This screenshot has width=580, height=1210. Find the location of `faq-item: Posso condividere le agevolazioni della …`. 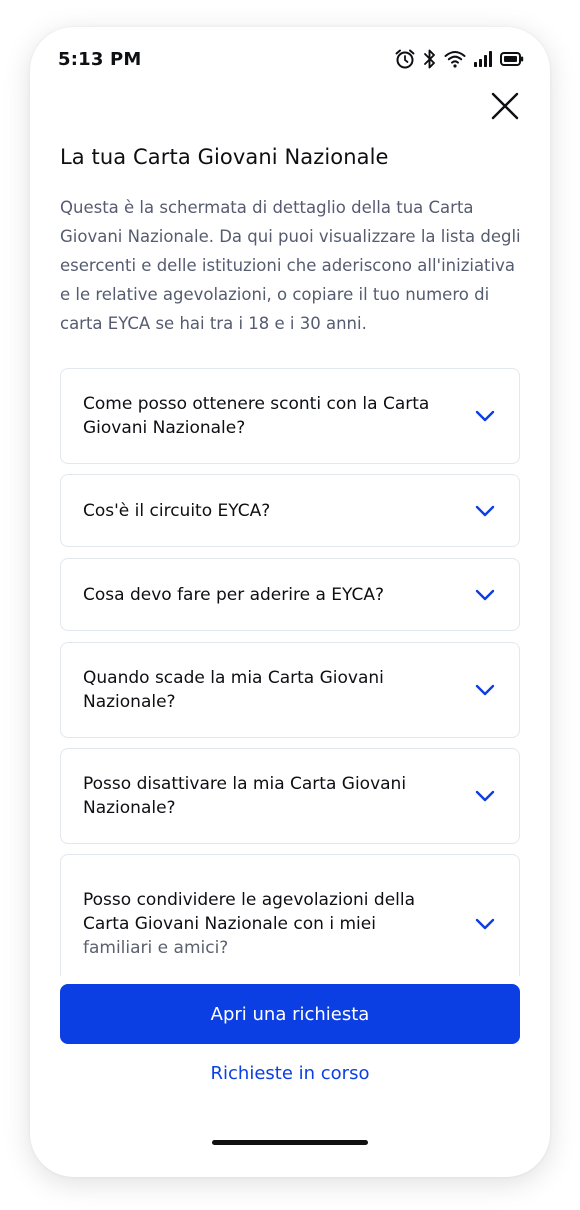

faq-item: Posso condividere le agevolazioni della … is located at coordinates (290, 915).